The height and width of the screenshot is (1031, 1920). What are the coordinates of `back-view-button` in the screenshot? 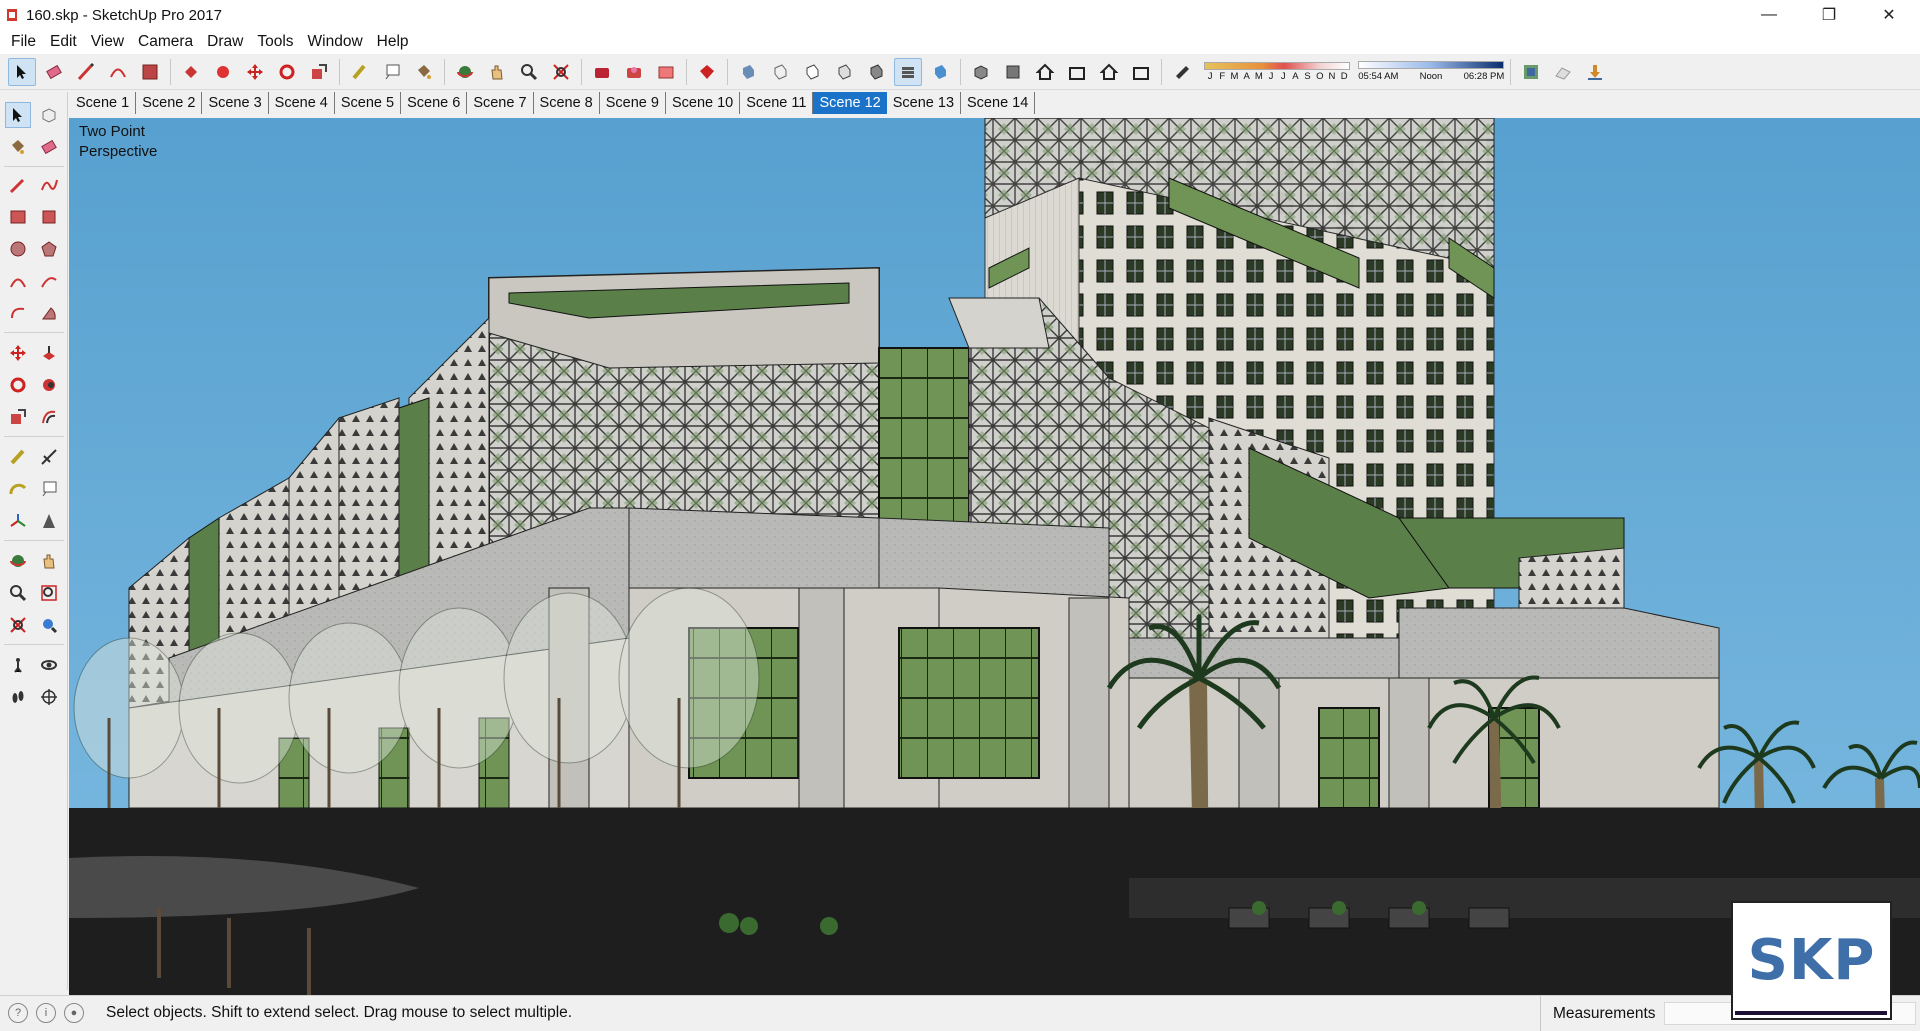 It's located at (1109, 72).